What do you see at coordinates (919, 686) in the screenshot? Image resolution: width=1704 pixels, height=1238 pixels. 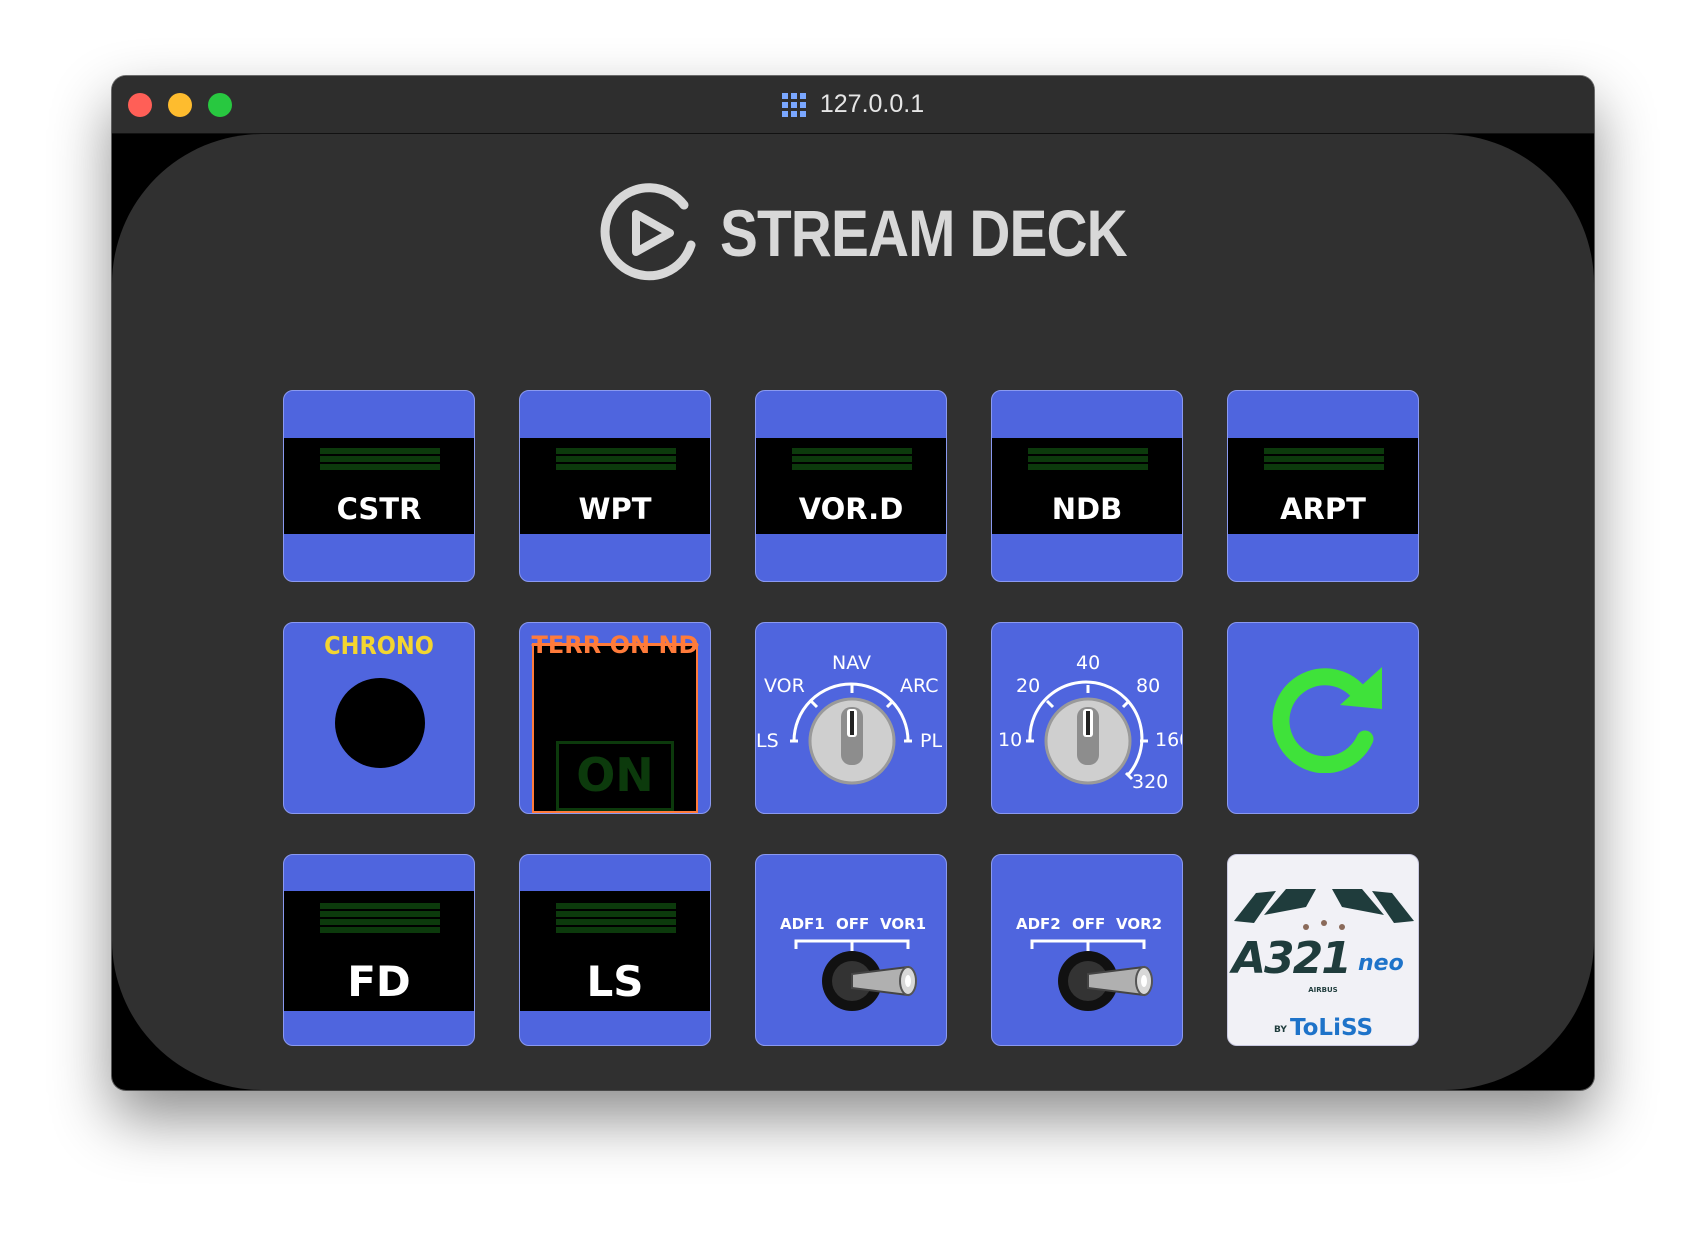 I see `mode-arc-label: ARC` at bounding box center [919, 686].